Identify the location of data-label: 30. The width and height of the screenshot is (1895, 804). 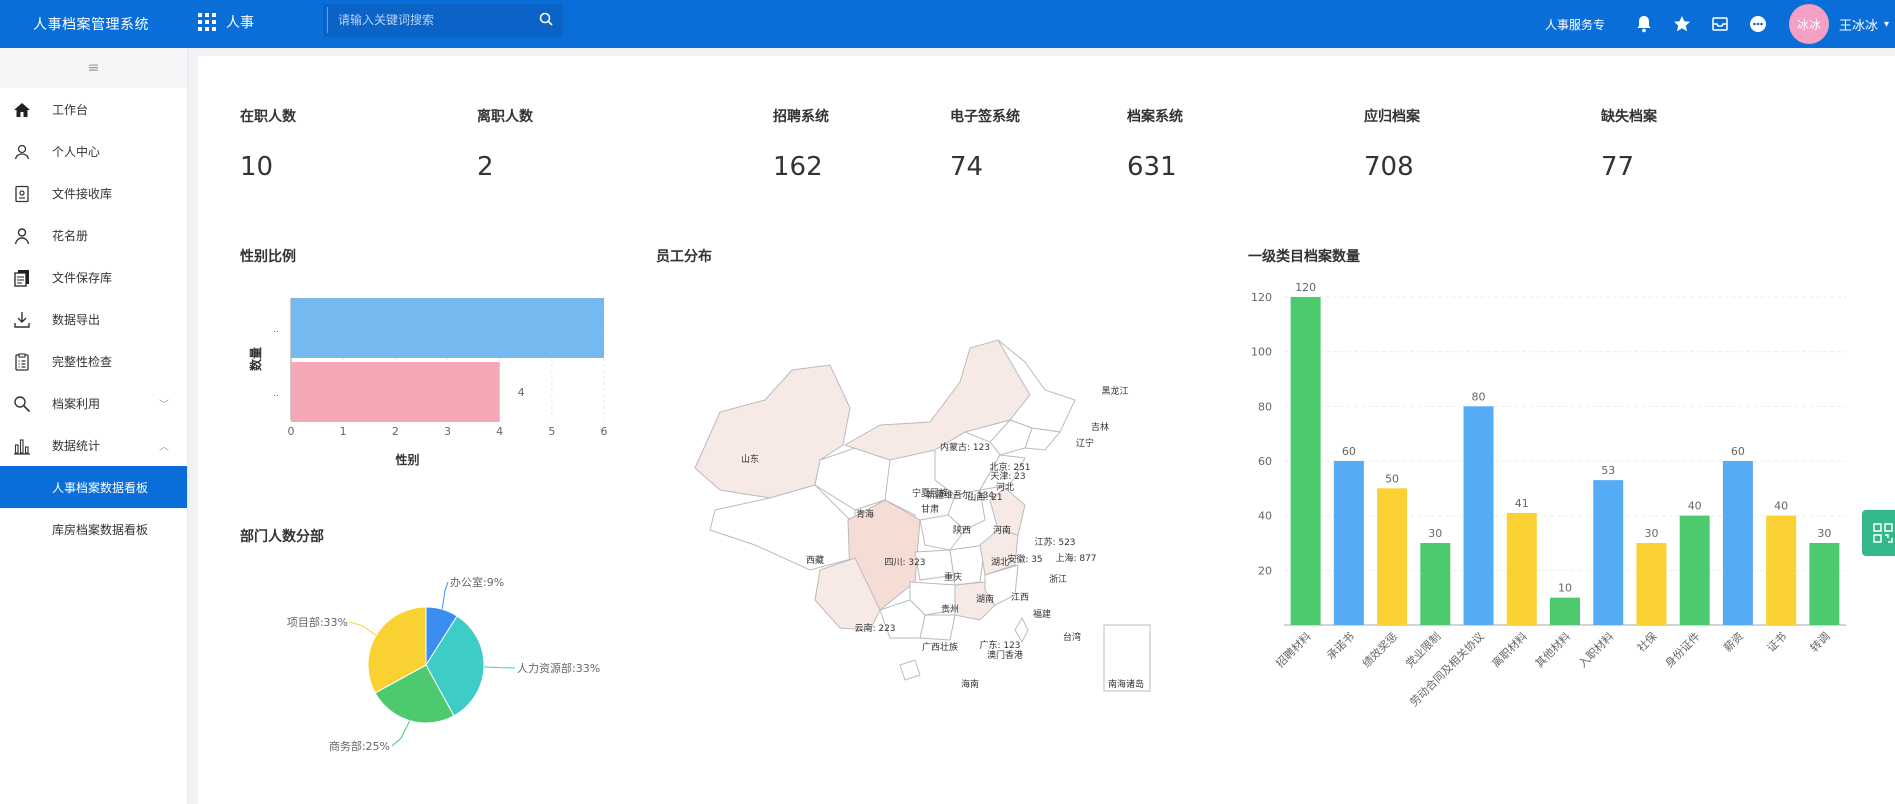
(1824, 533).